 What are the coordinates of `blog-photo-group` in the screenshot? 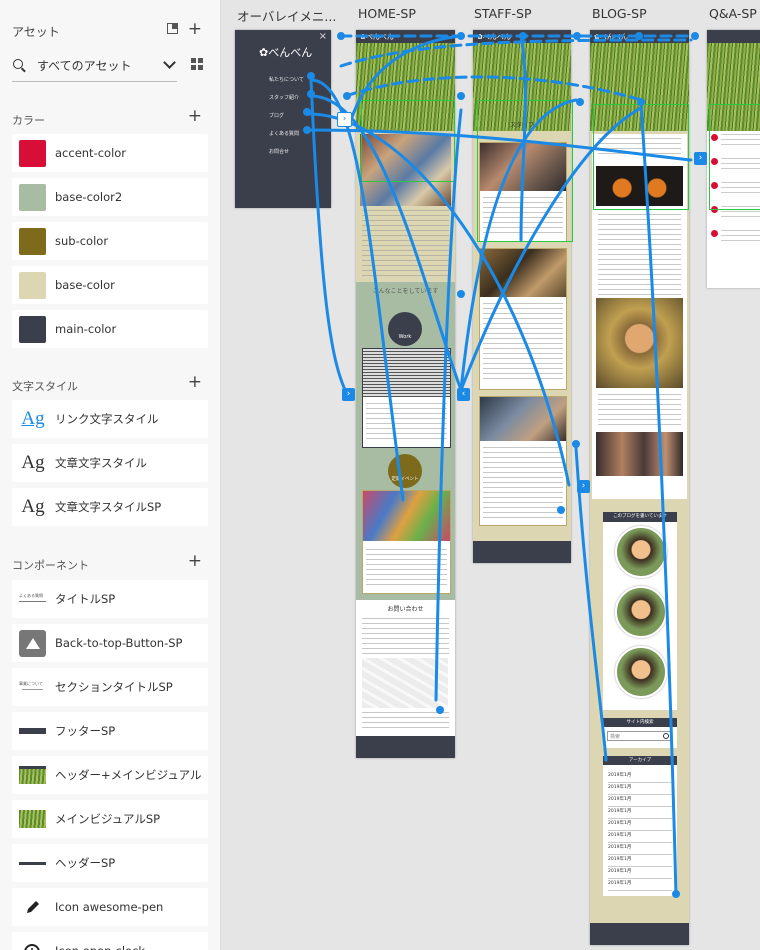 It's located at (639, 454).